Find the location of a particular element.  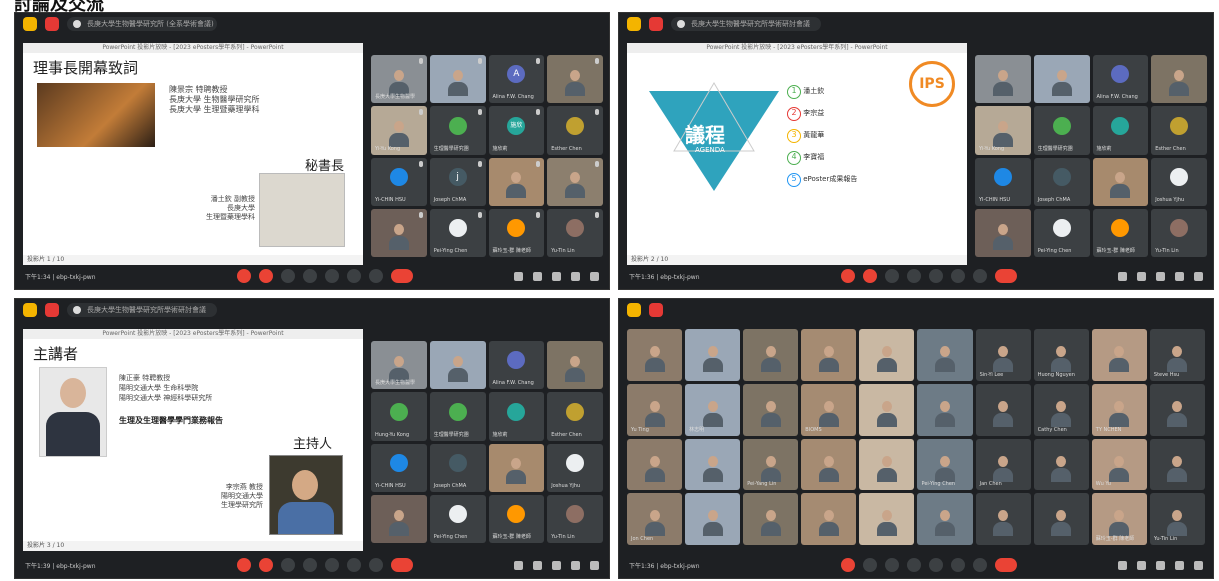

participant-tile: Steve Hsu is located at coordinates (1177, 355).